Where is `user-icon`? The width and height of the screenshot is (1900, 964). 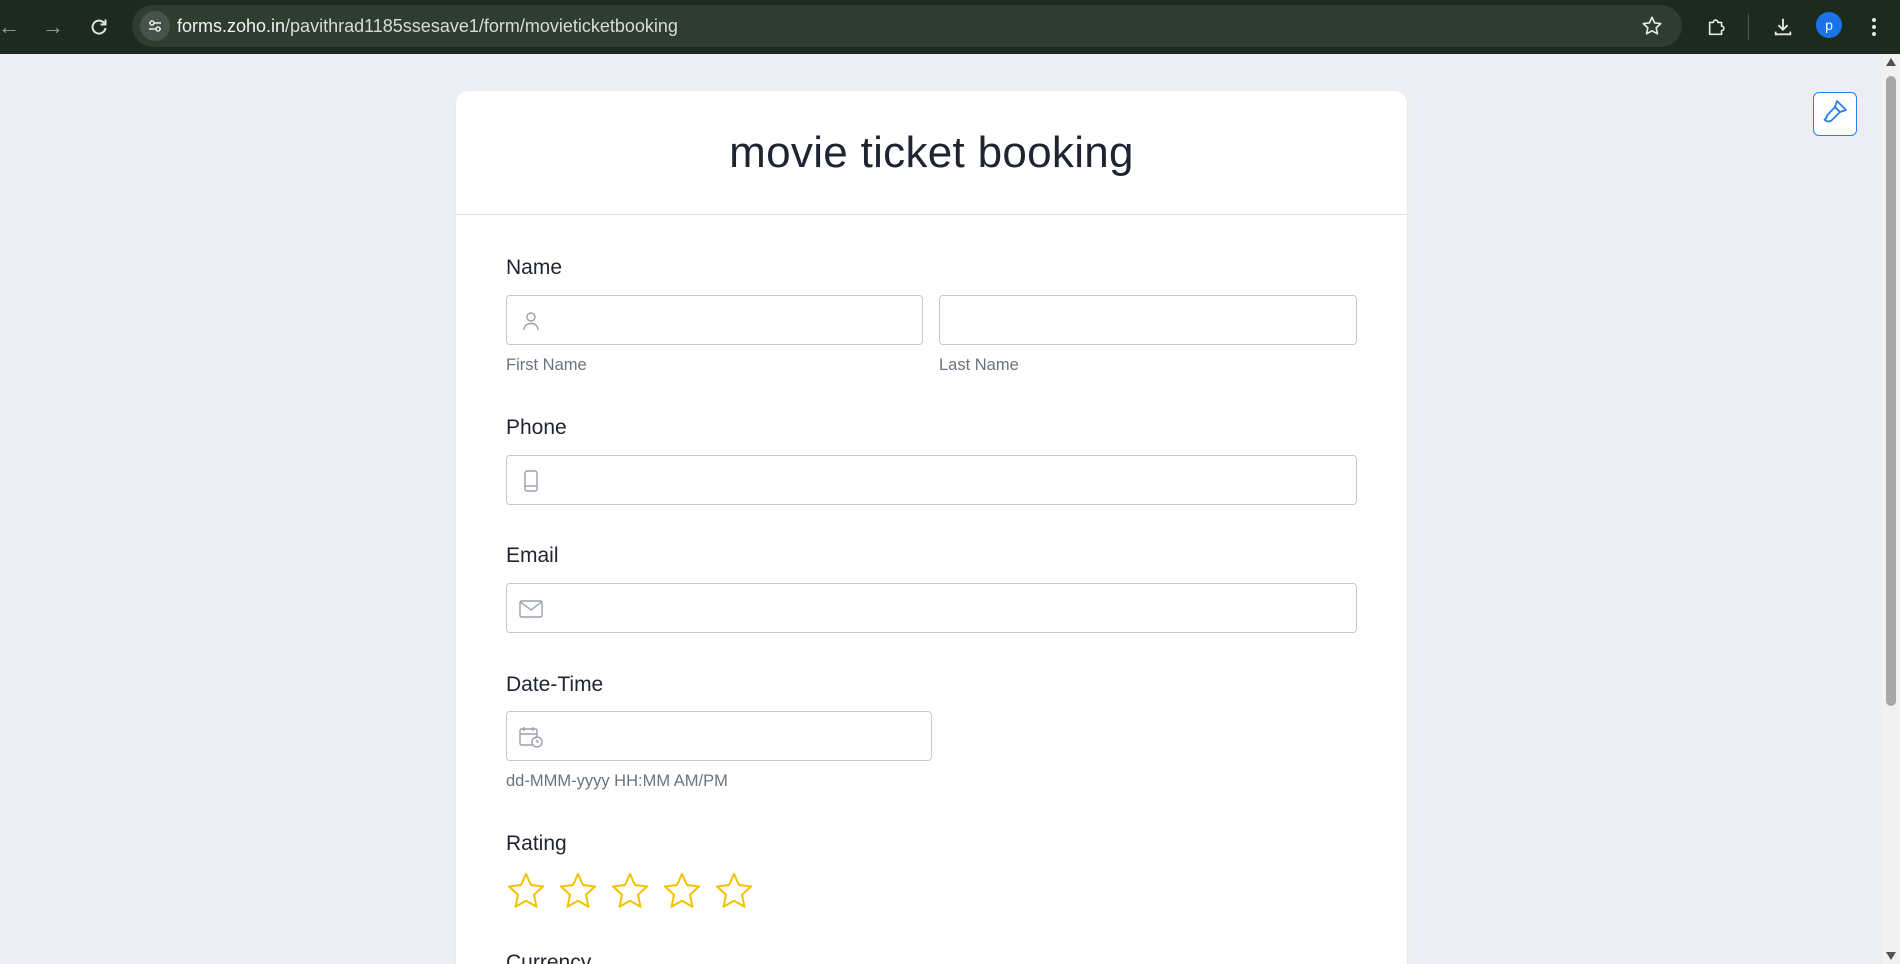 user-icon is located at coordinates (531, 321).